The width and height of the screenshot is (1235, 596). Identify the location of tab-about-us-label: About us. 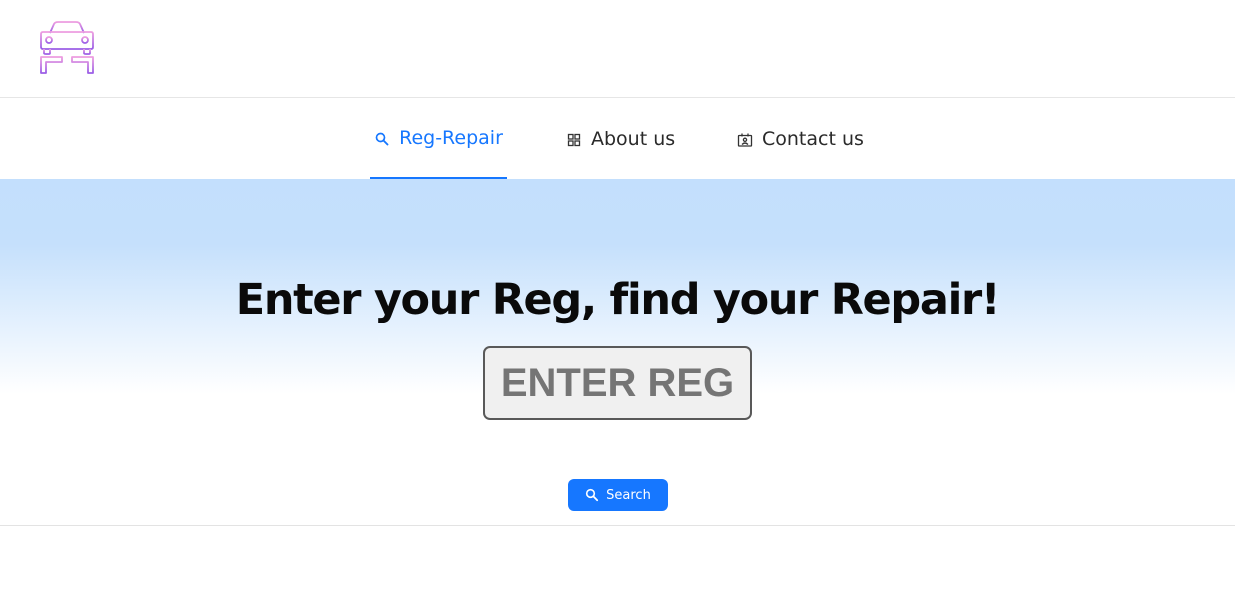
(633, 138).